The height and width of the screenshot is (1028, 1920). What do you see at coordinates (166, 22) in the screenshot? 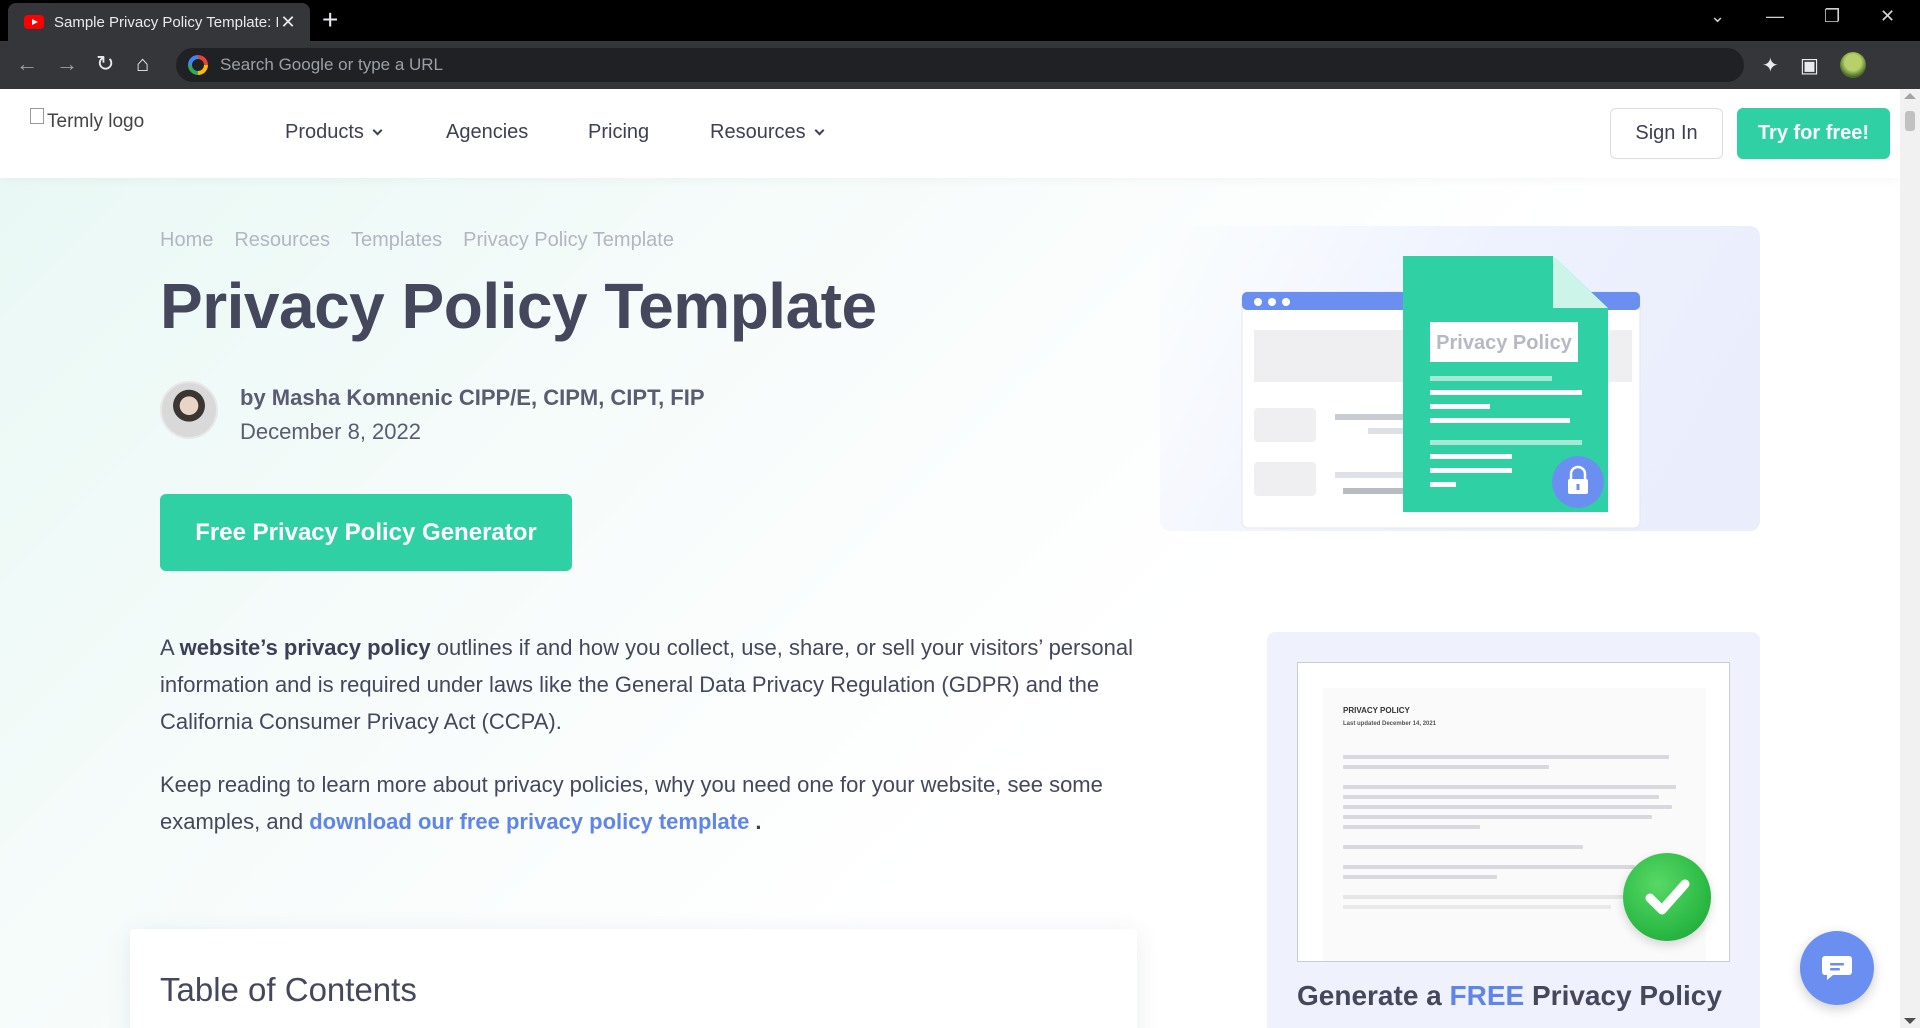
I see `tab-title: Sample Privacy Policy Template: F` at bounding box center [166, 22].